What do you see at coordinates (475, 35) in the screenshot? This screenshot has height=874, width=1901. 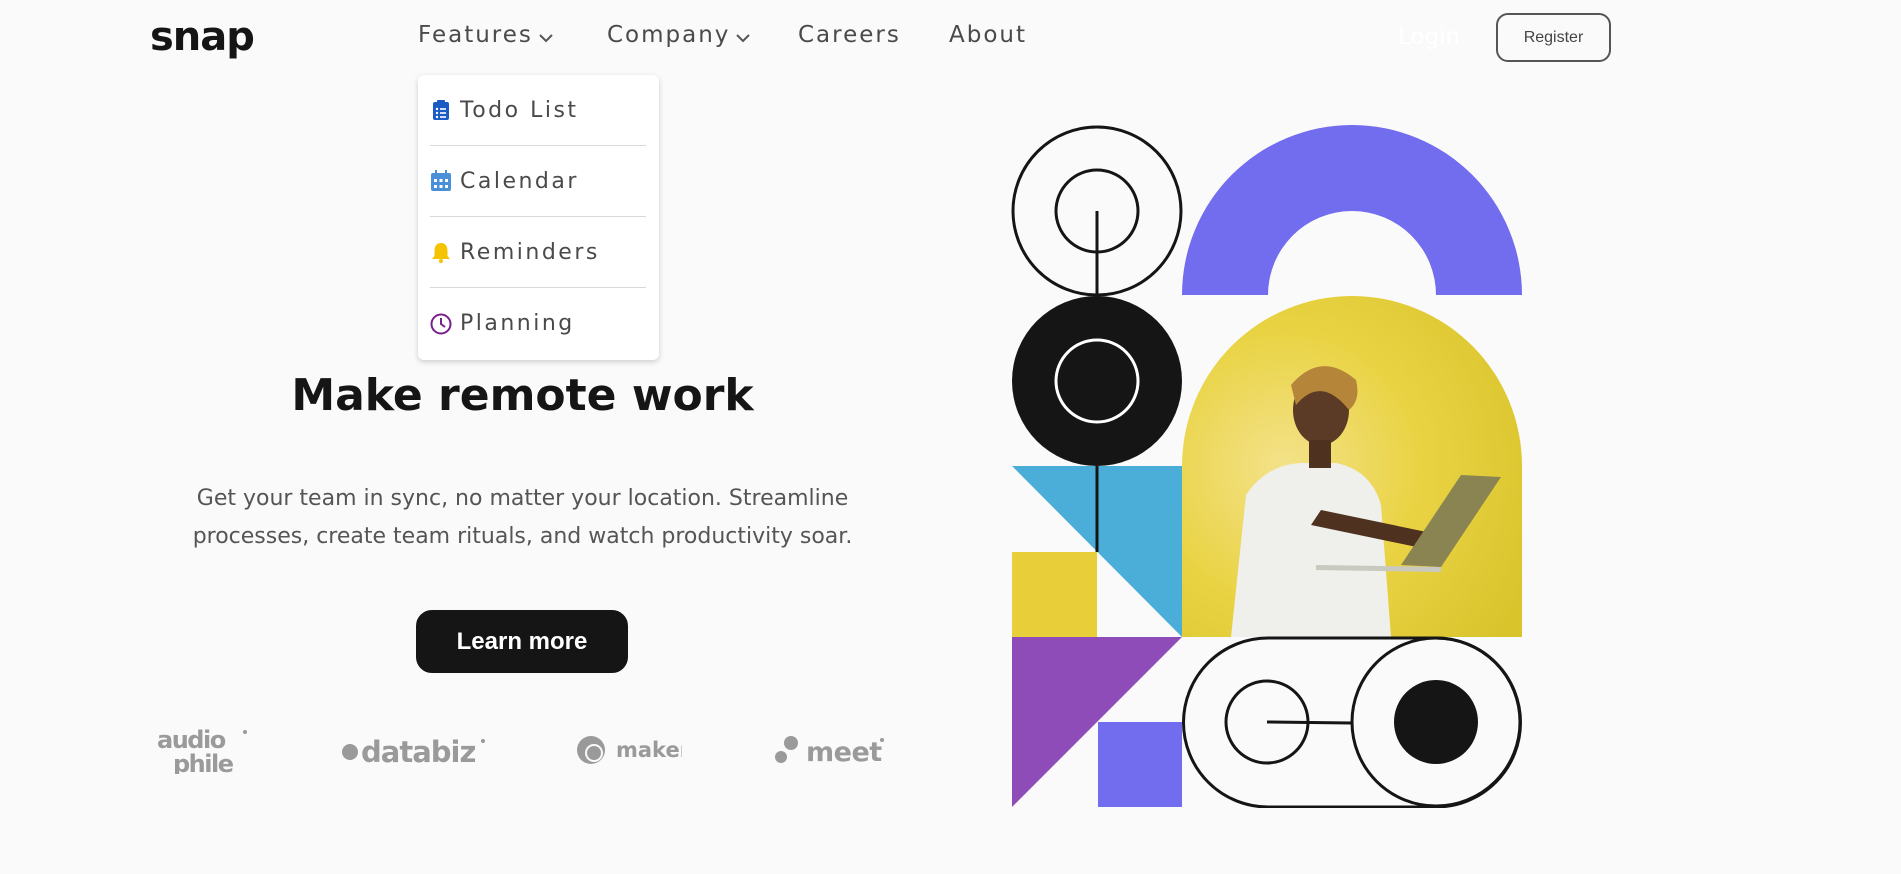 I see `nav-features-label: Features` at bounding box center [475, 35].